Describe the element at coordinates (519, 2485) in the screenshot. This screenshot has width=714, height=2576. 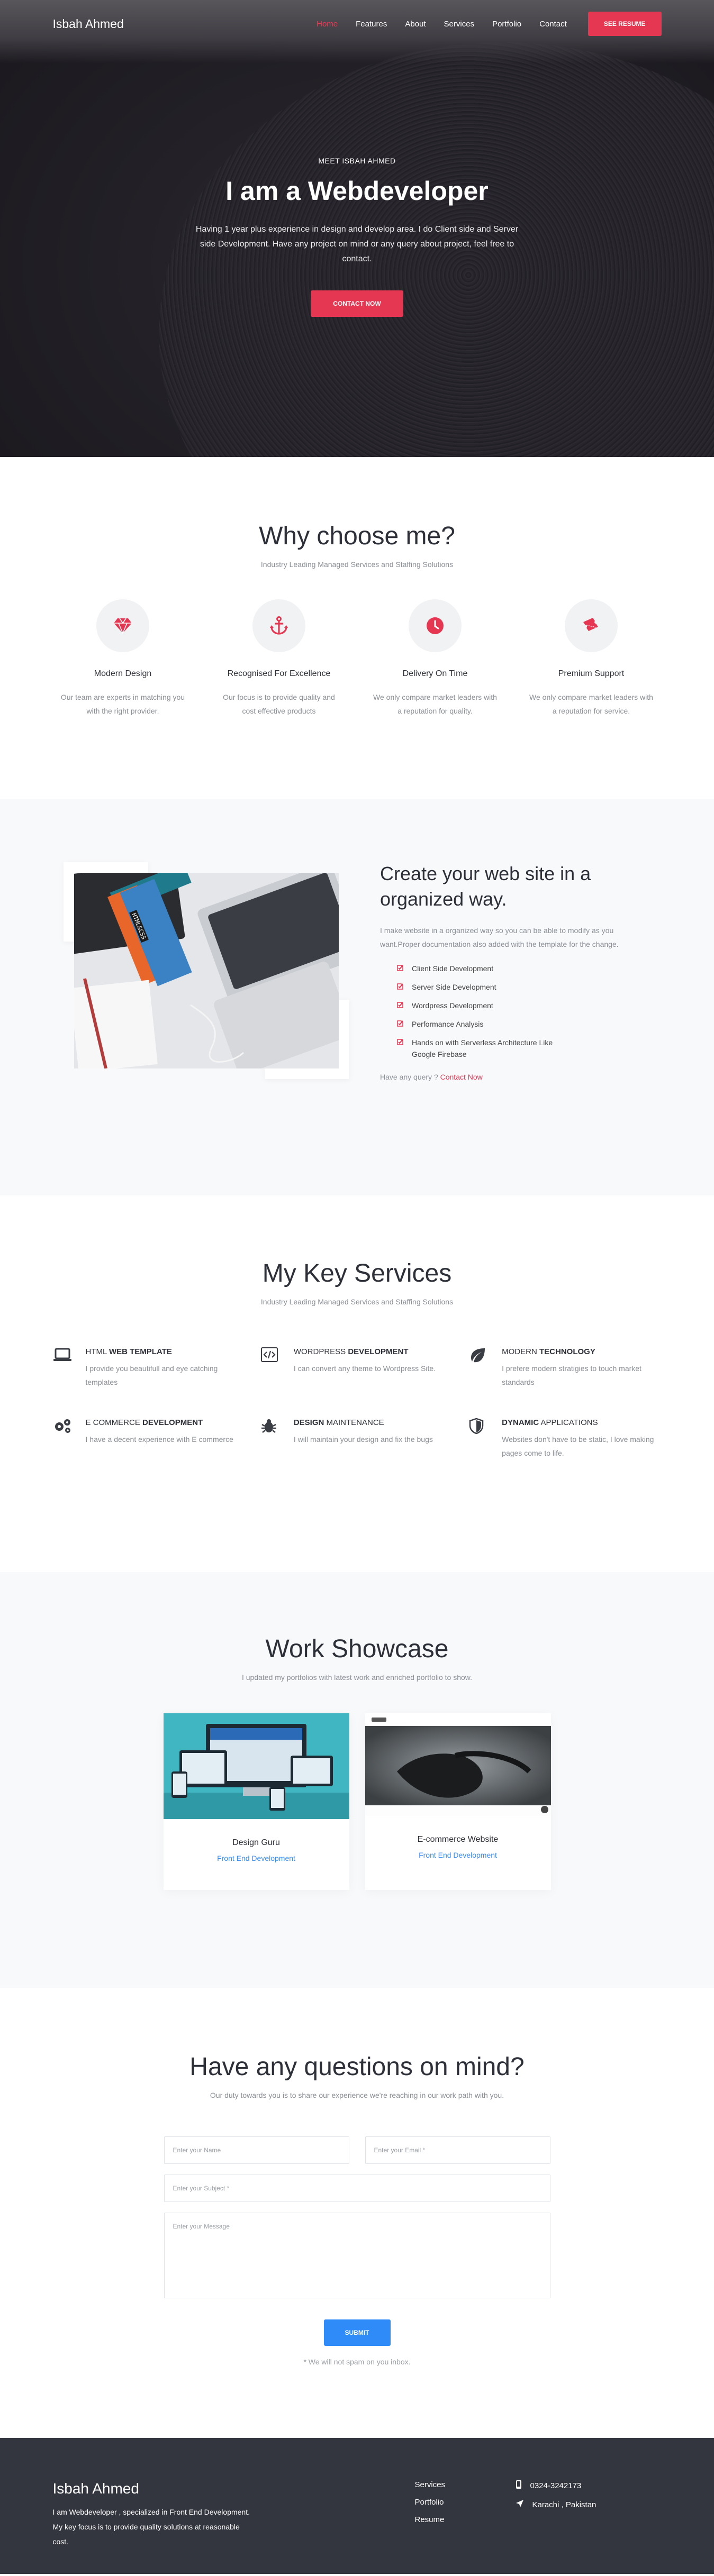
I see `phone-icon` at that location.